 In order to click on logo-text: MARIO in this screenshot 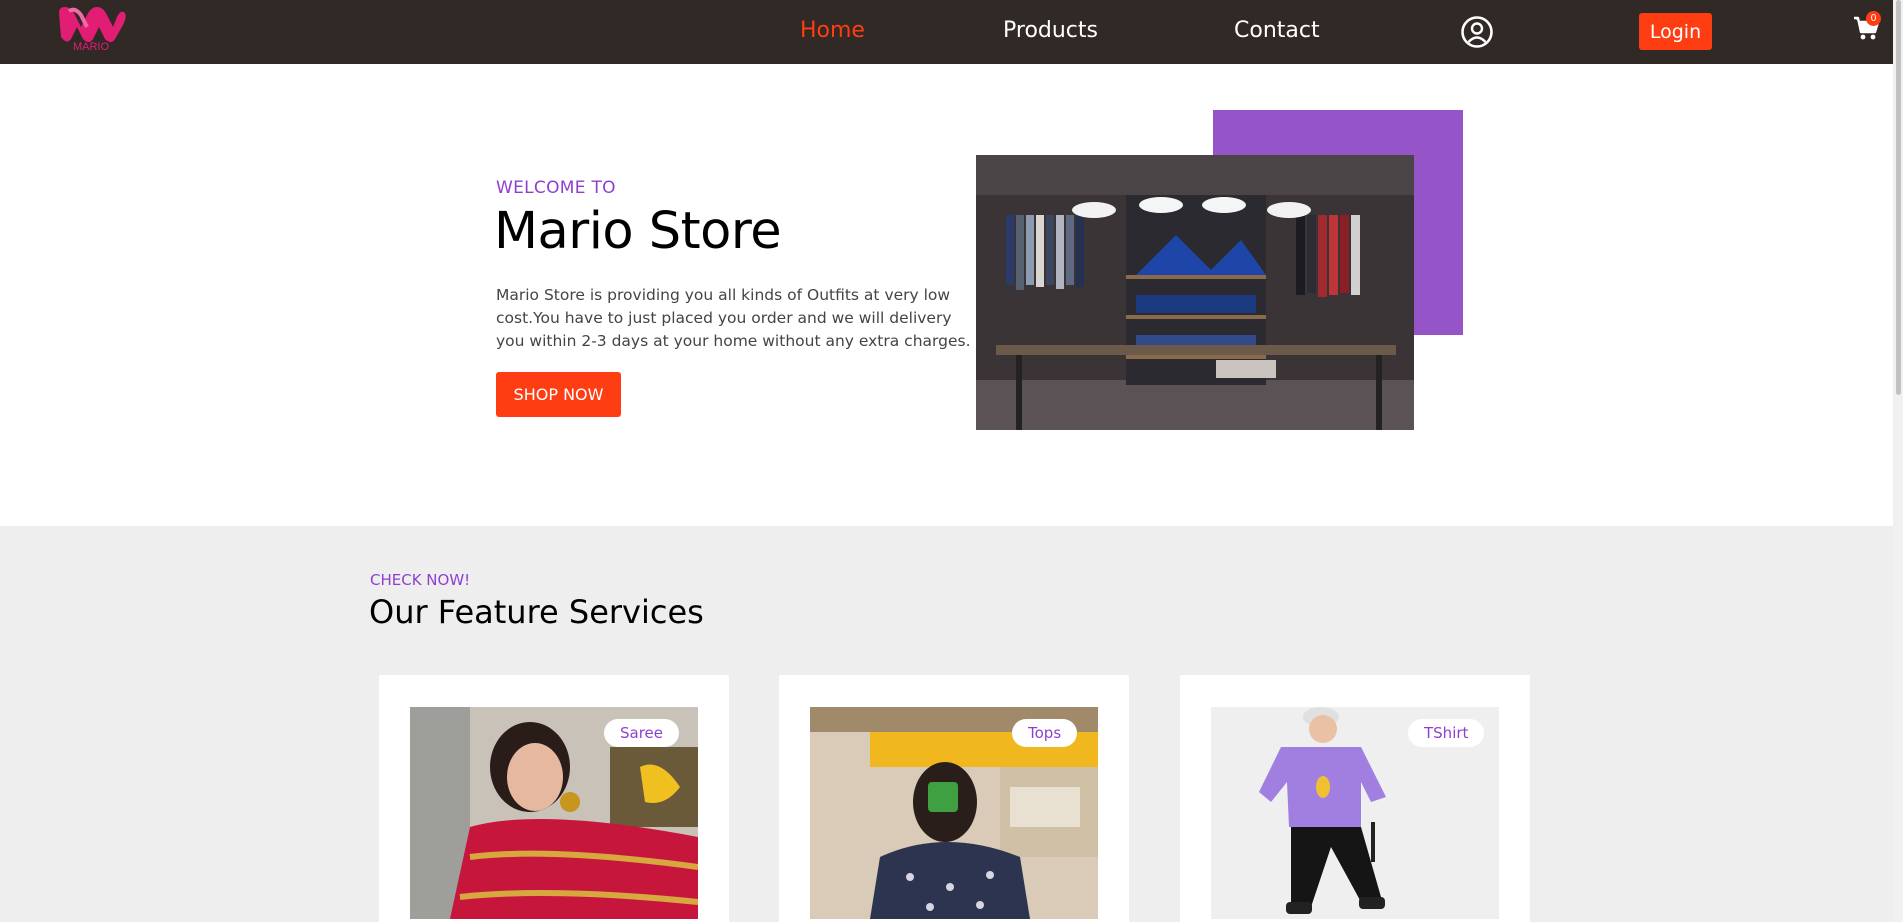, I will do `click(91, 47)`.